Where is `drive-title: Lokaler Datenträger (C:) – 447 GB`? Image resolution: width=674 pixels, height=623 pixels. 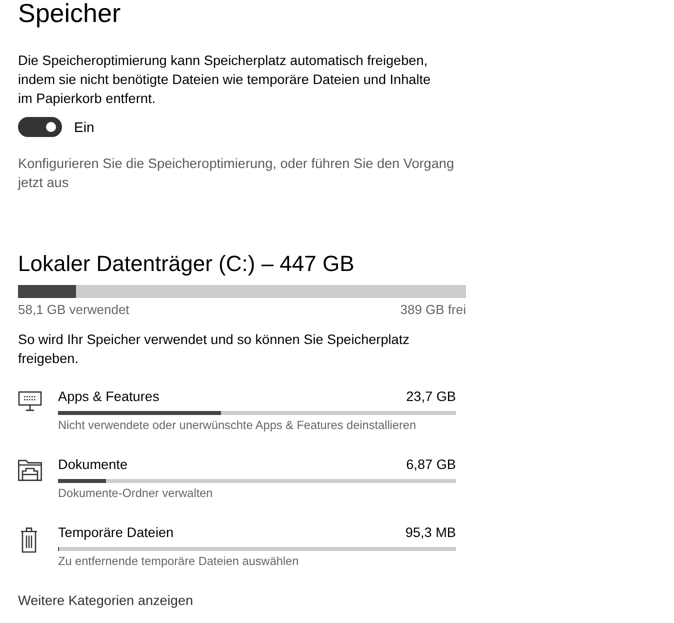
drive-title: Lokaler Datenträger (C:) – 447 GB is located at coordinates (186, 264).